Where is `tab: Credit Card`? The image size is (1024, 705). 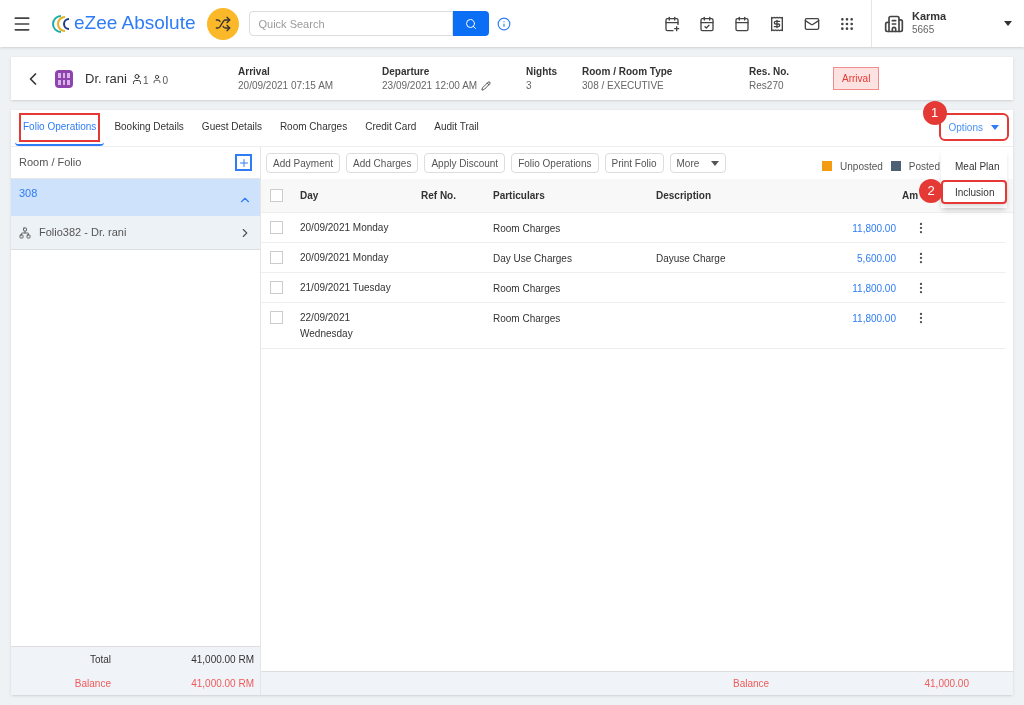 tab: Credit Card is located at coordinates (391, 127).